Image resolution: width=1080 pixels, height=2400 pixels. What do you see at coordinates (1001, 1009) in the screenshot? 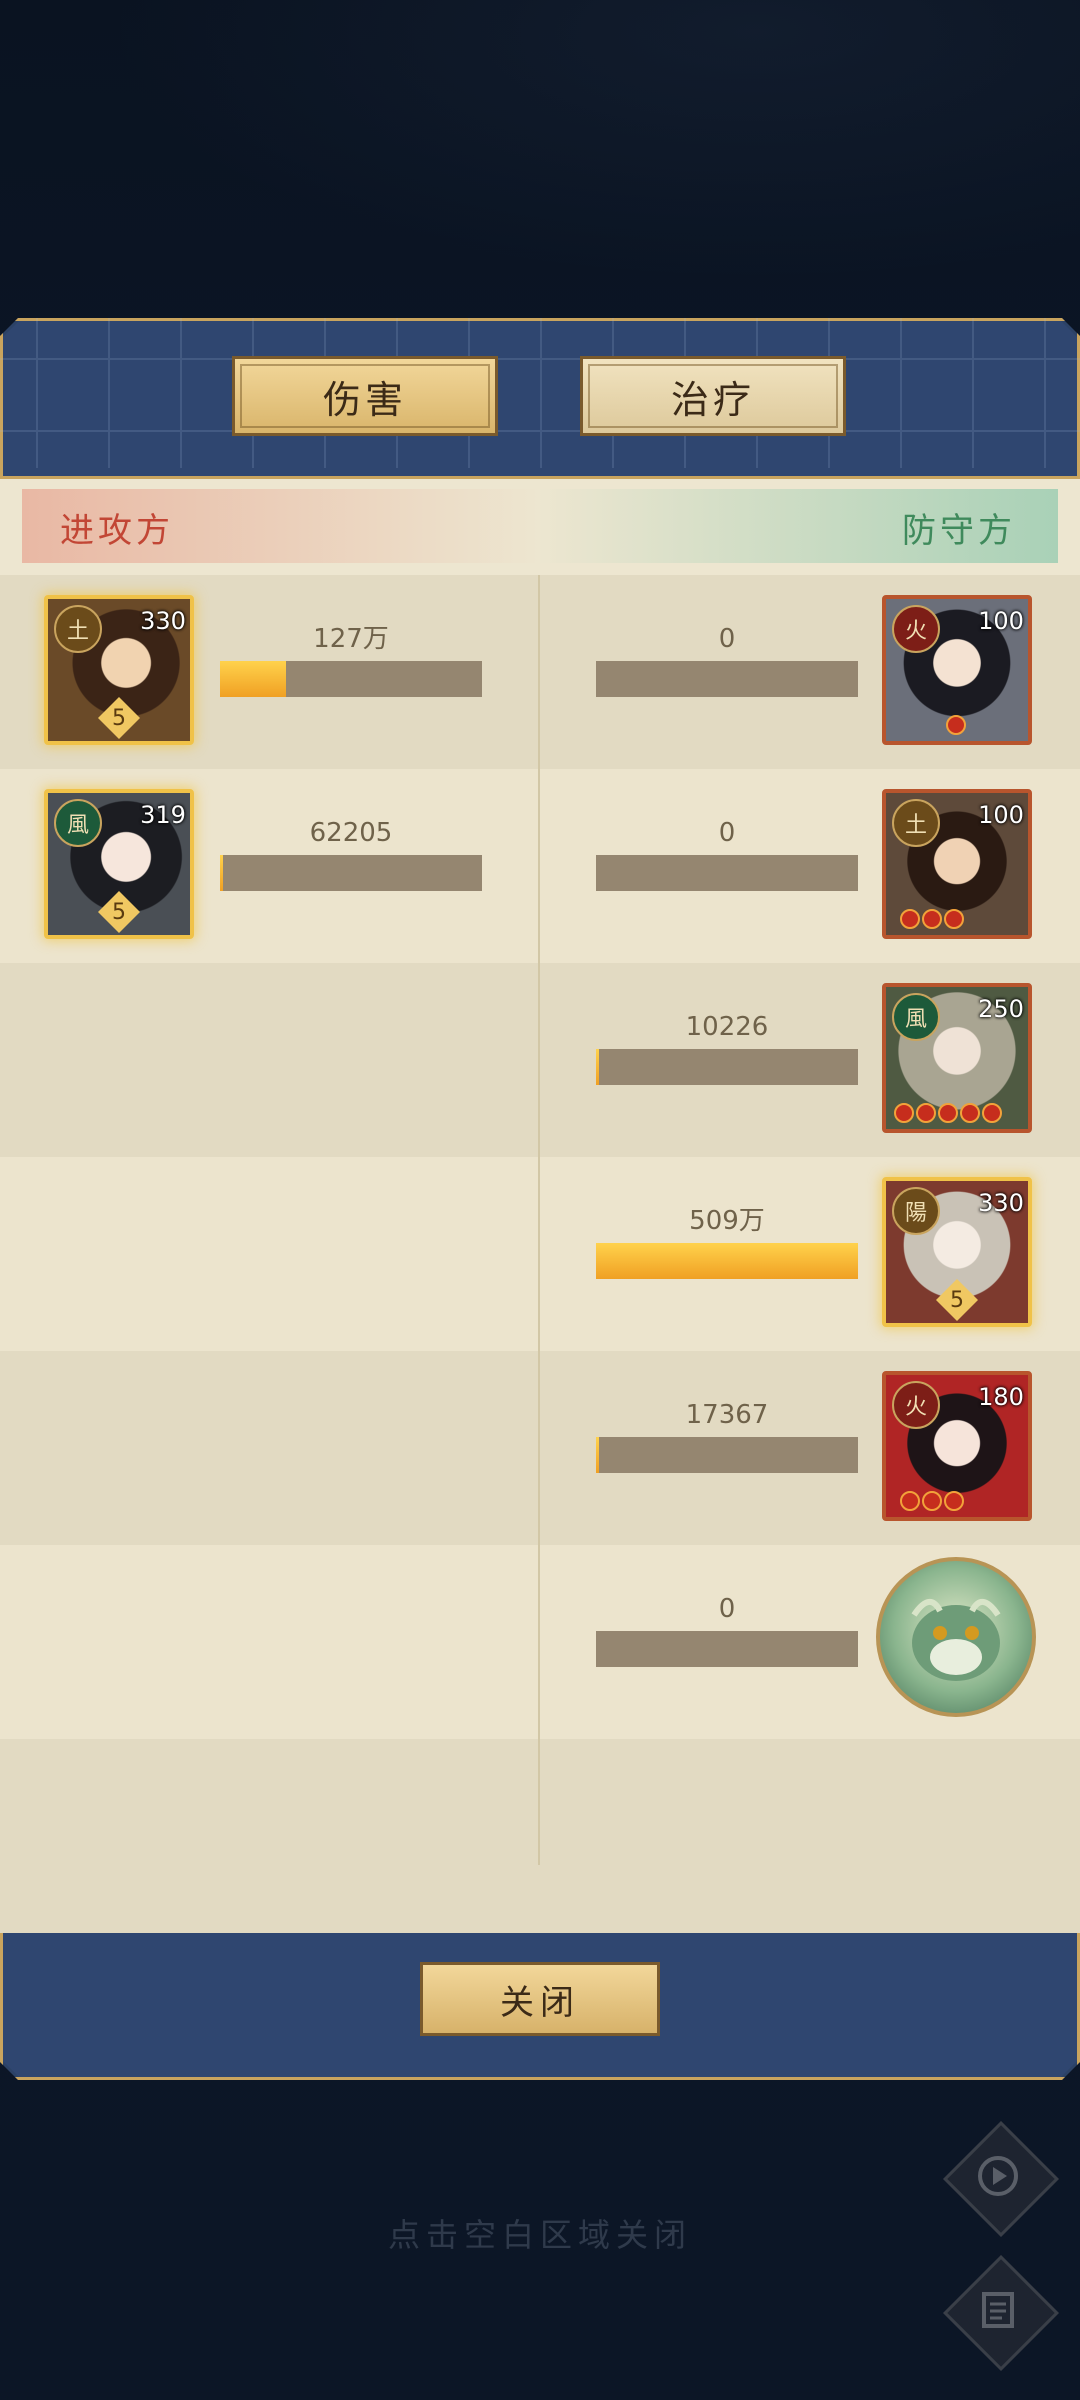
I see `level-badge: 250` at bounding box center [1001, 1009].